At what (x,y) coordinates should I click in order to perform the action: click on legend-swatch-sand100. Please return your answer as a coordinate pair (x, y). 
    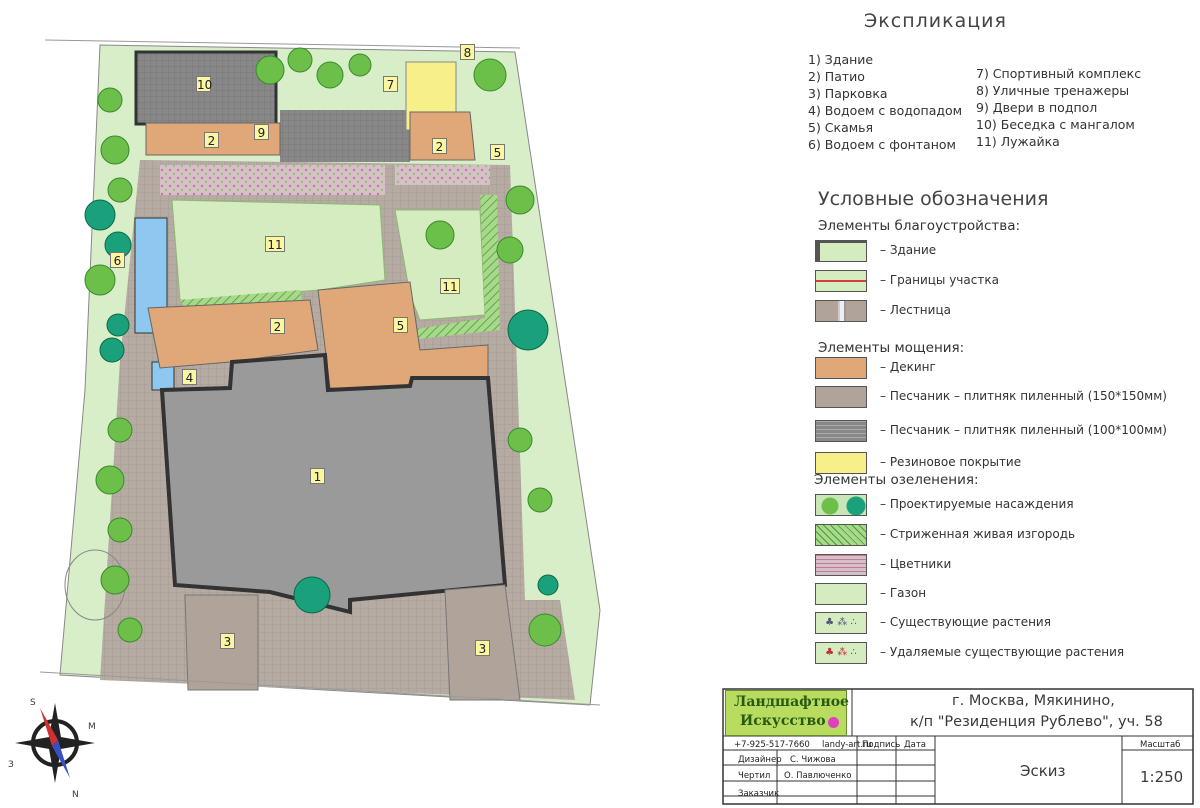
    Looking at the image, I should click on (841, 431).